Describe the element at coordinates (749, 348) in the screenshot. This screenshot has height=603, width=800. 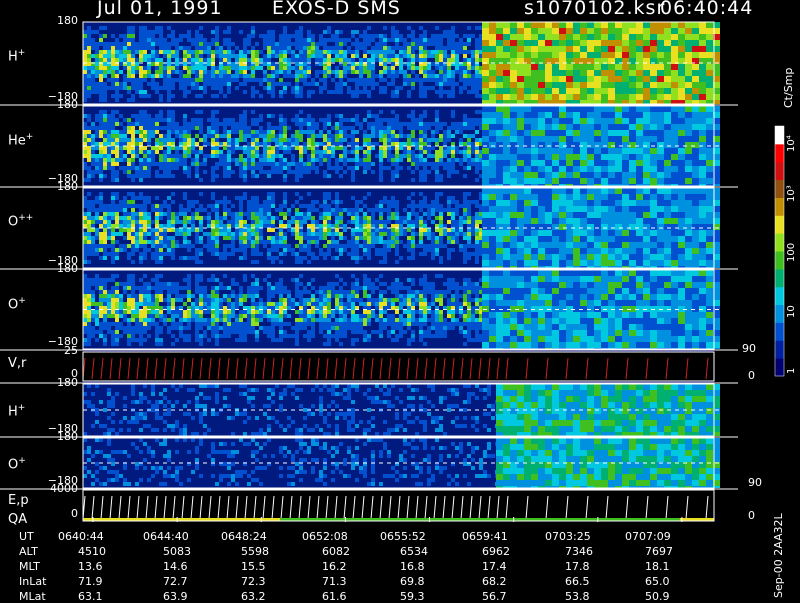
I see `right-tick-top-v-r: 90` at that location.